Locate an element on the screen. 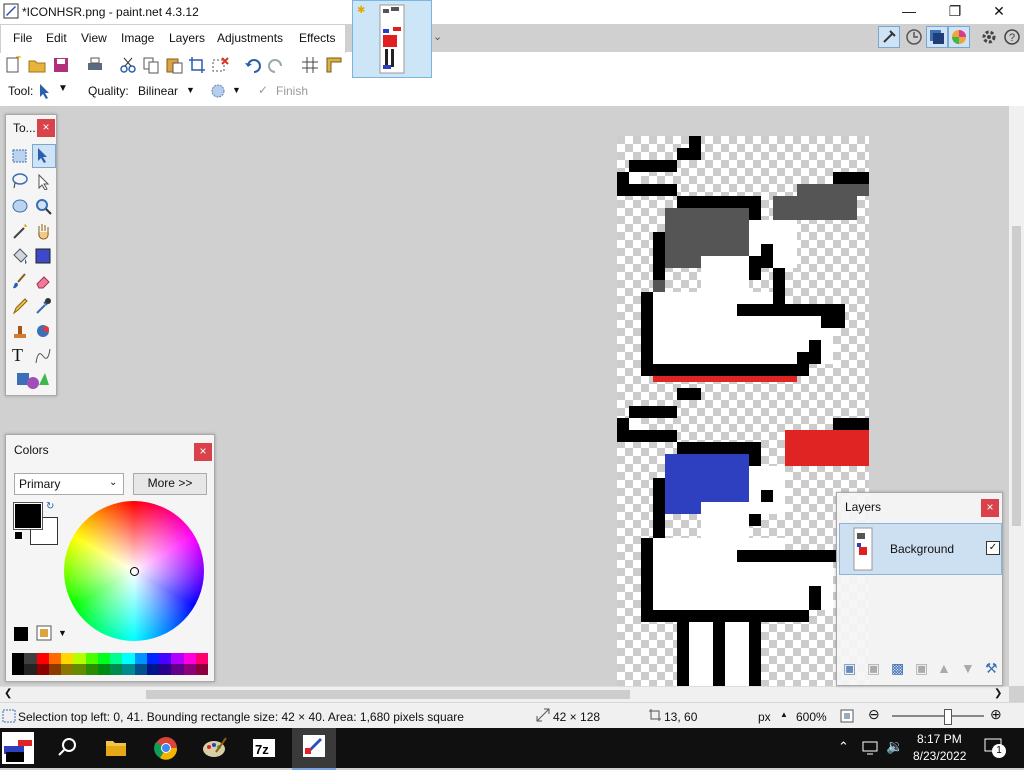 The image size is (1024, 770). layer-row-background: Background ✓ is located at coordinates (920, 549).